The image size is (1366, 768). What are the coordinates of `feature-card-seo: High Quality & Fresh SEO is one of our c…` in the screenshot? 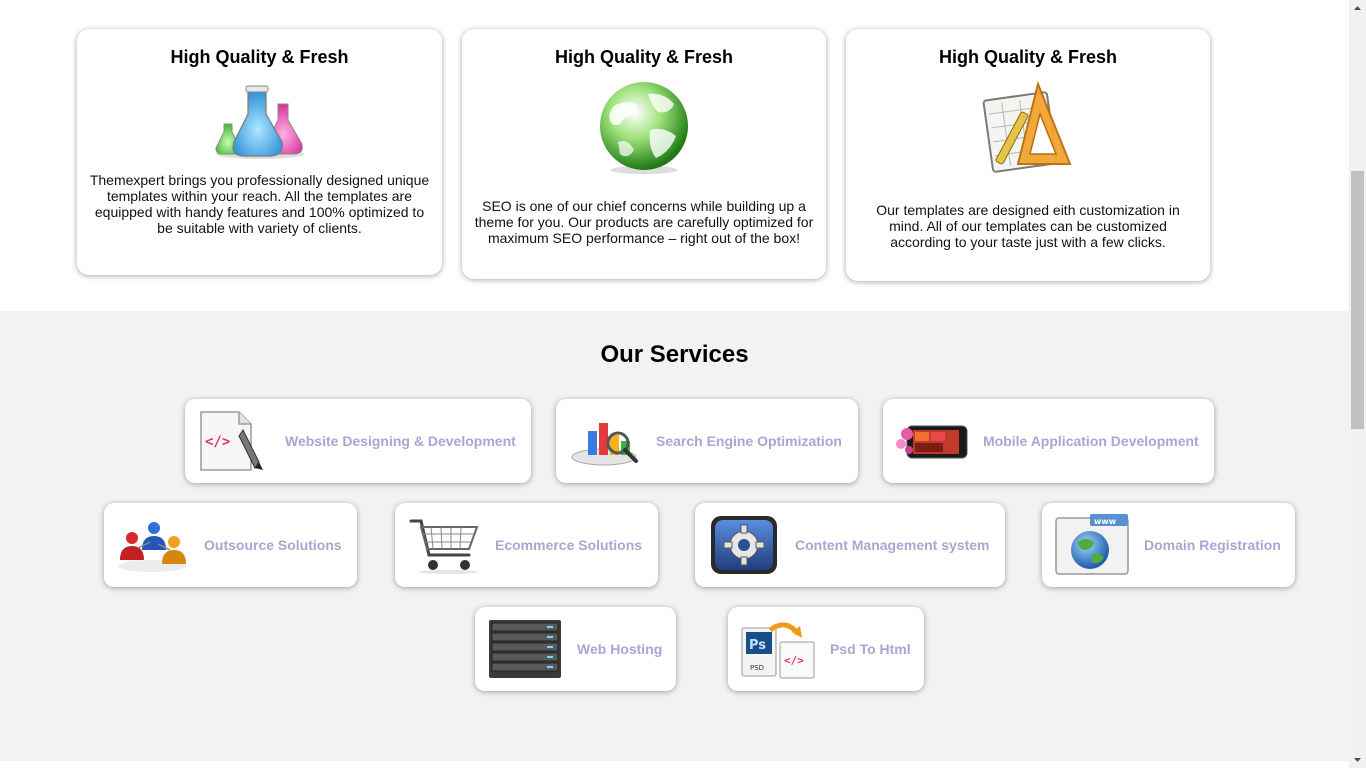 It's located at (644, 154).